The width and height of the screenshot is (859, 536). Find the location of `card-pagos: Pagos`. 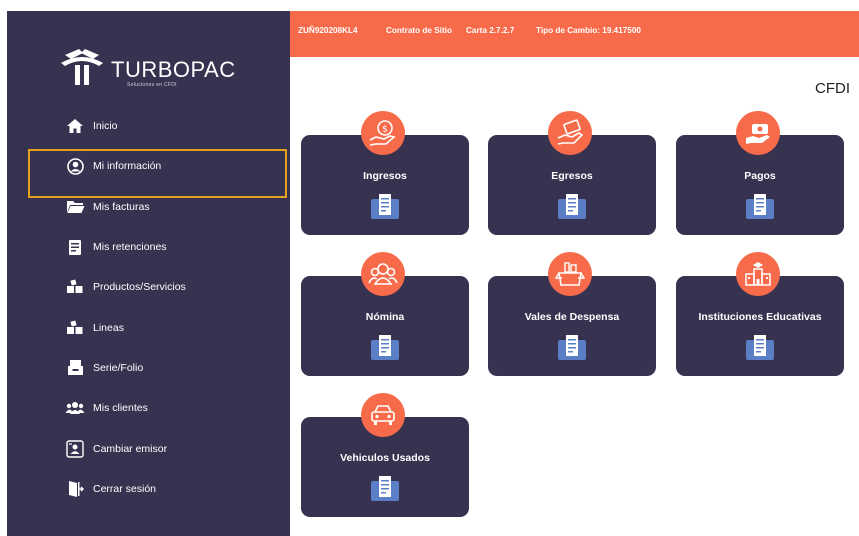

card-pagos: Pagos is located at coordinates (760, 173).